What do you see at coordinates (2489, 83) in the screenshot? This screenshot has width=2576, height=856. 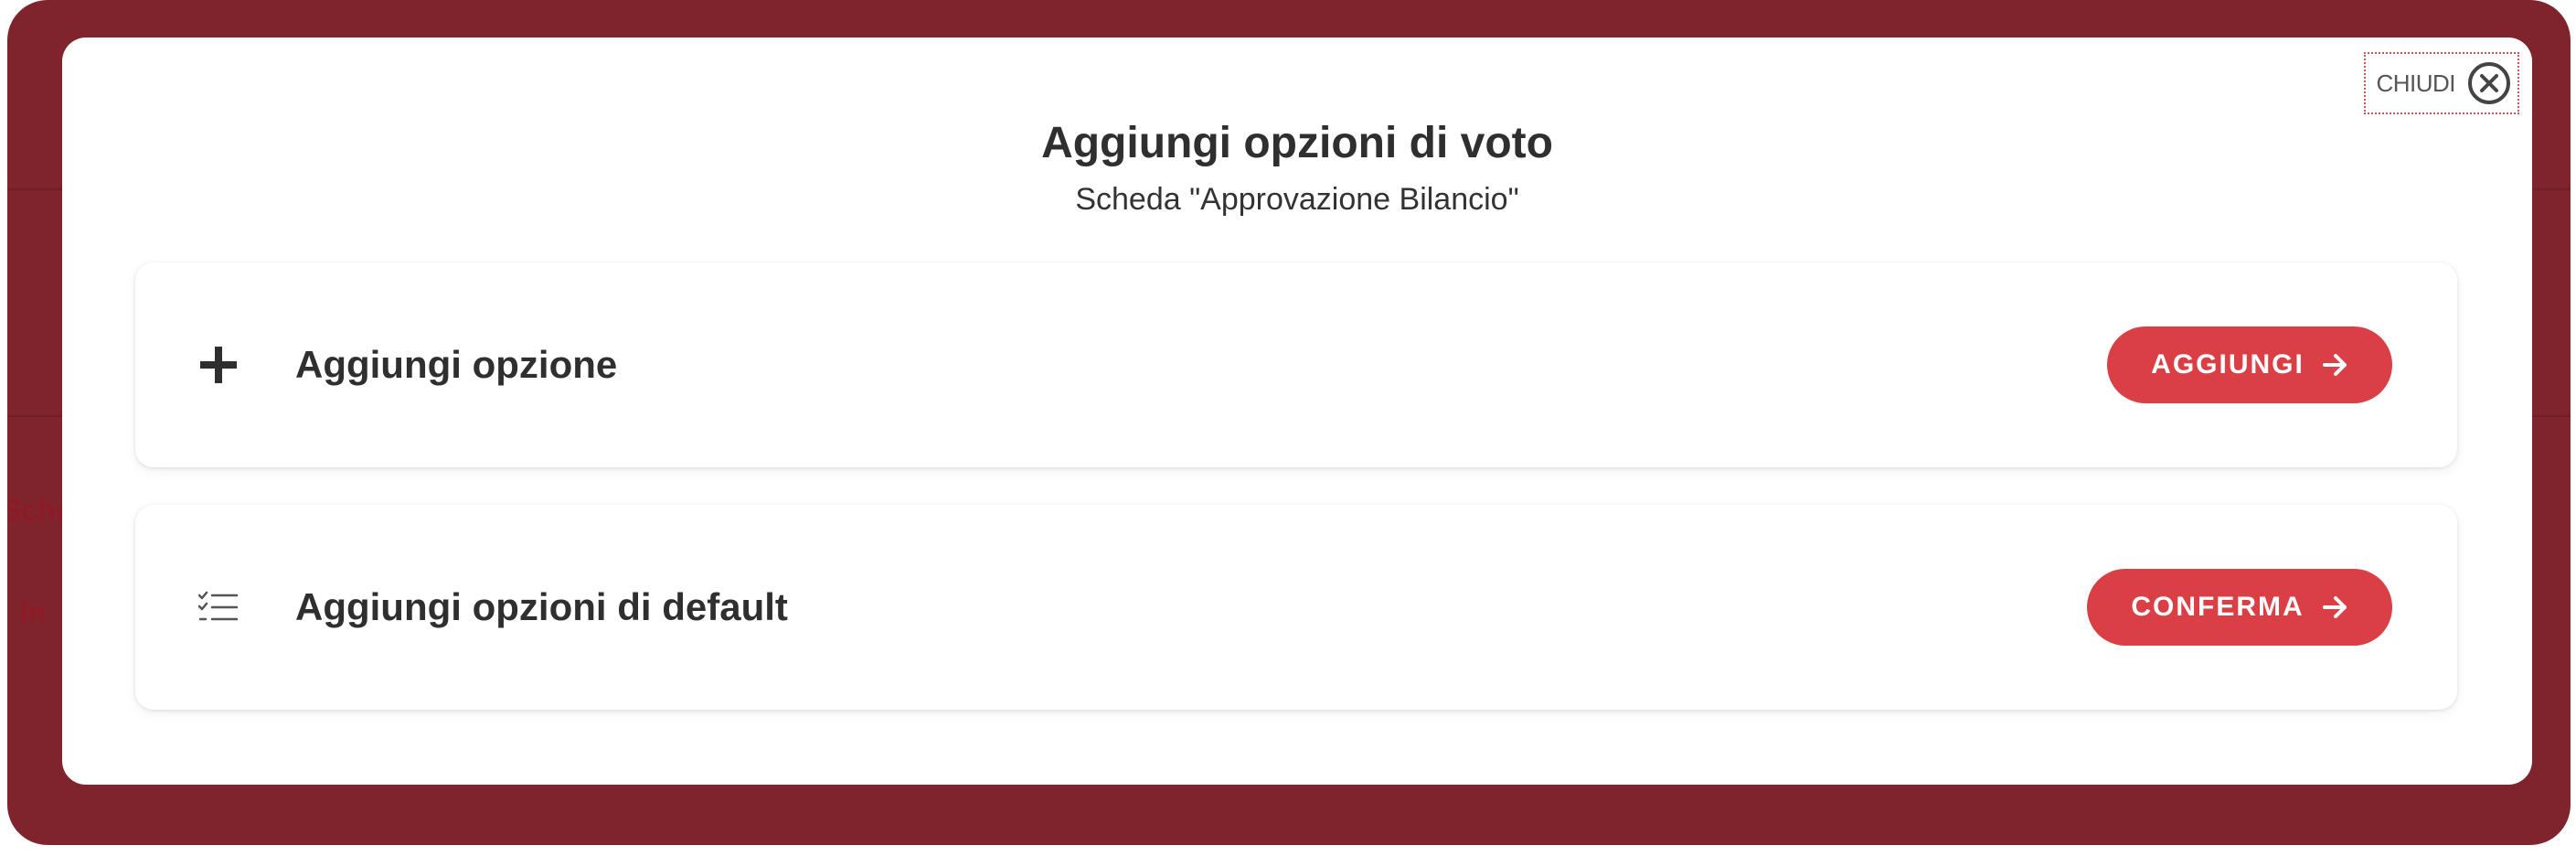 I see `close-circle-icon` at bounding box center [2489, 83].